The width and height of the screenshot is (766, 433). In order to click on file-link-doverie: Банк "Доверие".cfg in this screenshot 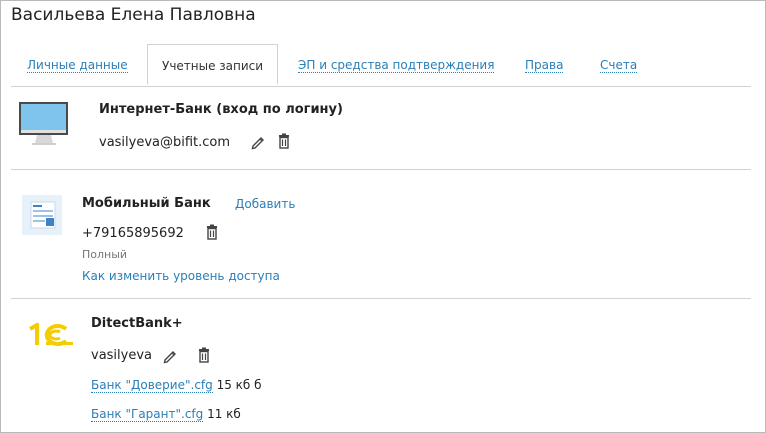, I will do `click(152, 385)`.